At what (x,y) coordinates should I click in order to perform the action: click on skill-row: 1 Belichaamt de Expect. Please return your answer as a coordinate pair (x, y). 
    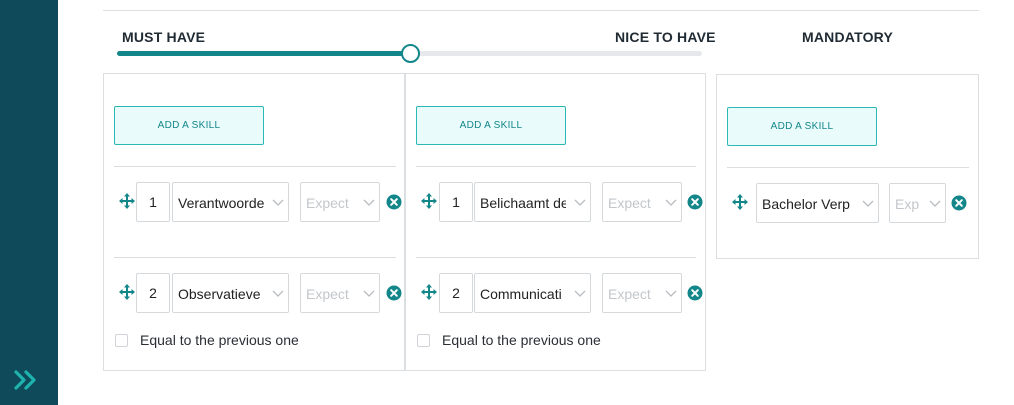
    Looking at the image, I should click on (559, 202).